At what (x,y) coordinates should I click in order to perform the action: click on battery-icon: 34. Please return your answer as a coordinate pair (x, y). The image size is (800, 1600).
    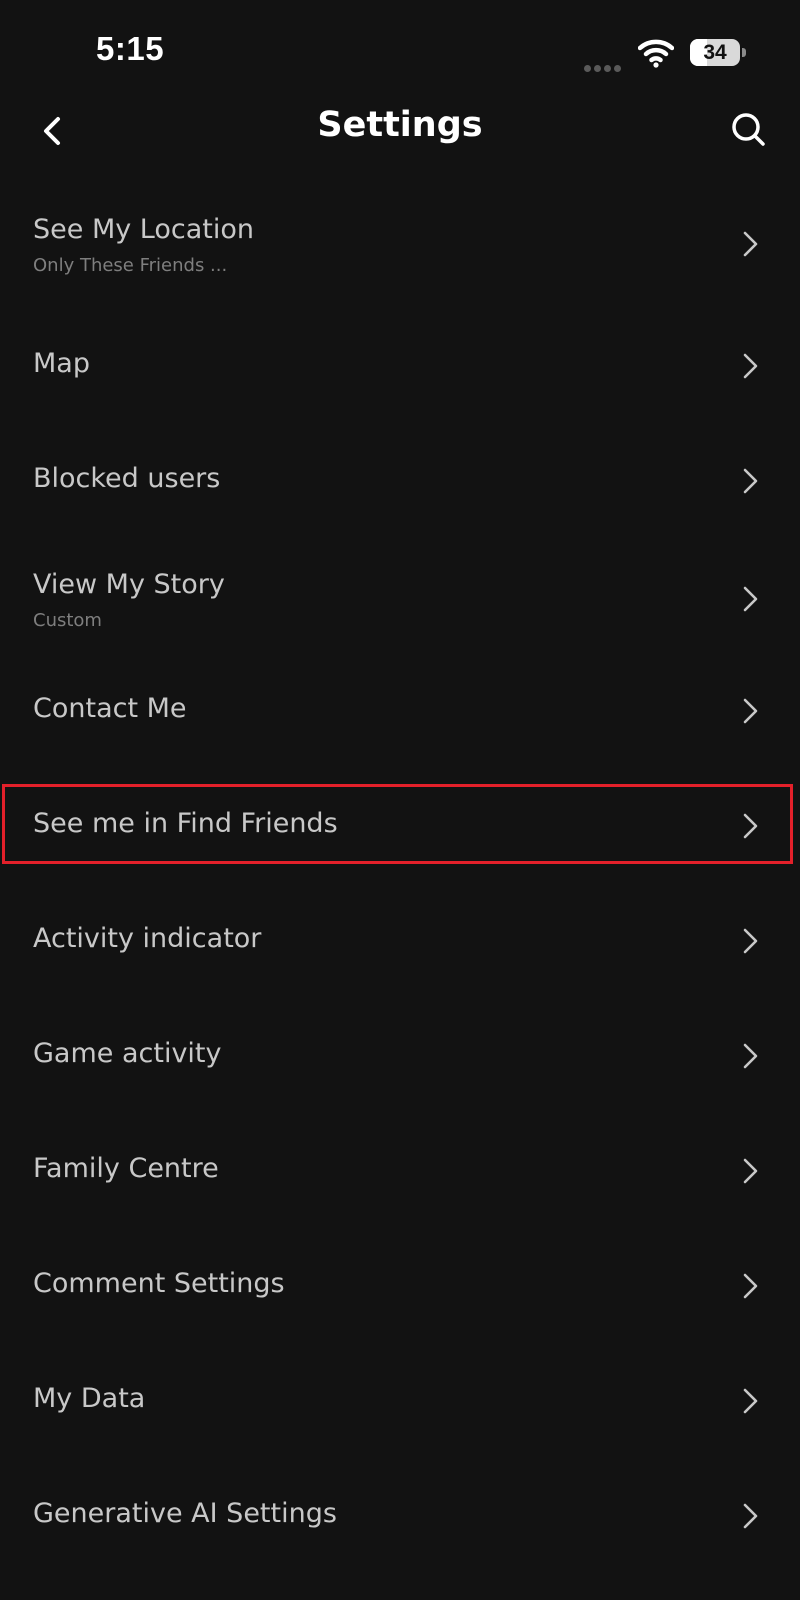
    Looking at the image, I should click on (718, 52).